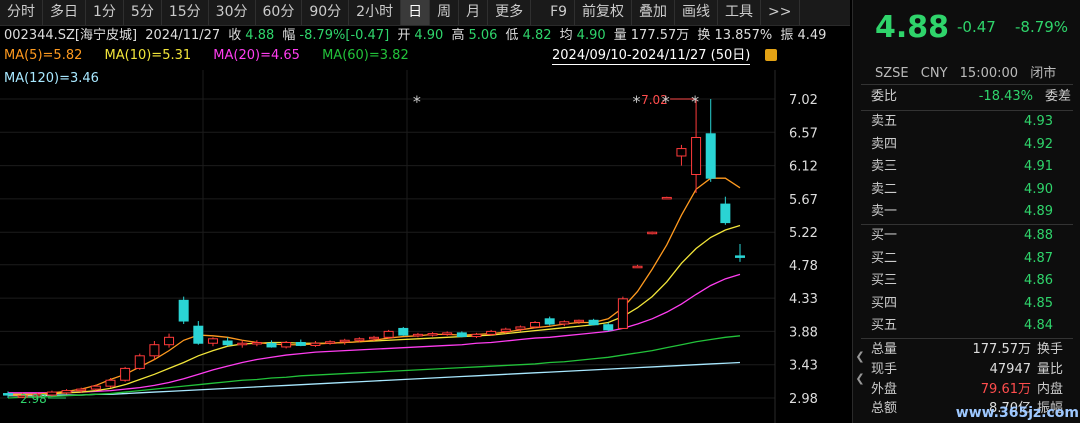  I want to click on watermark: www.365jz.com, so click(1017, 413).